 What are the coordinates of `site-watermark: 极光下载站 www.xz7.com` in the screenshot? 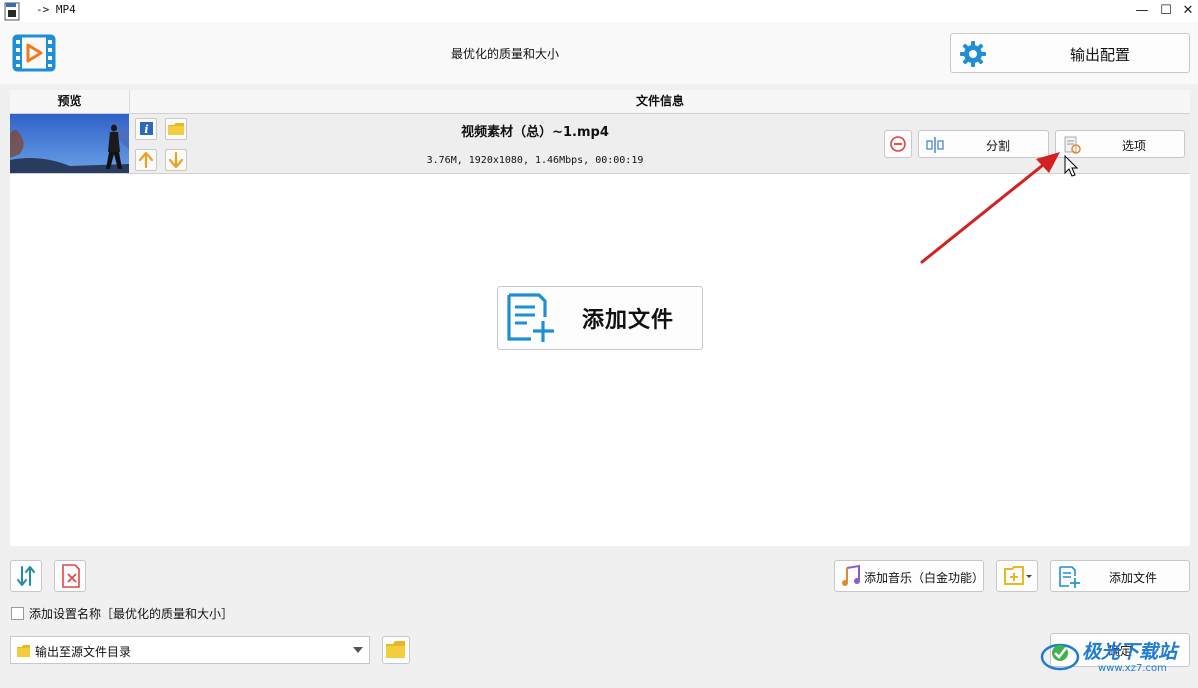 It's located at (1115, 656).